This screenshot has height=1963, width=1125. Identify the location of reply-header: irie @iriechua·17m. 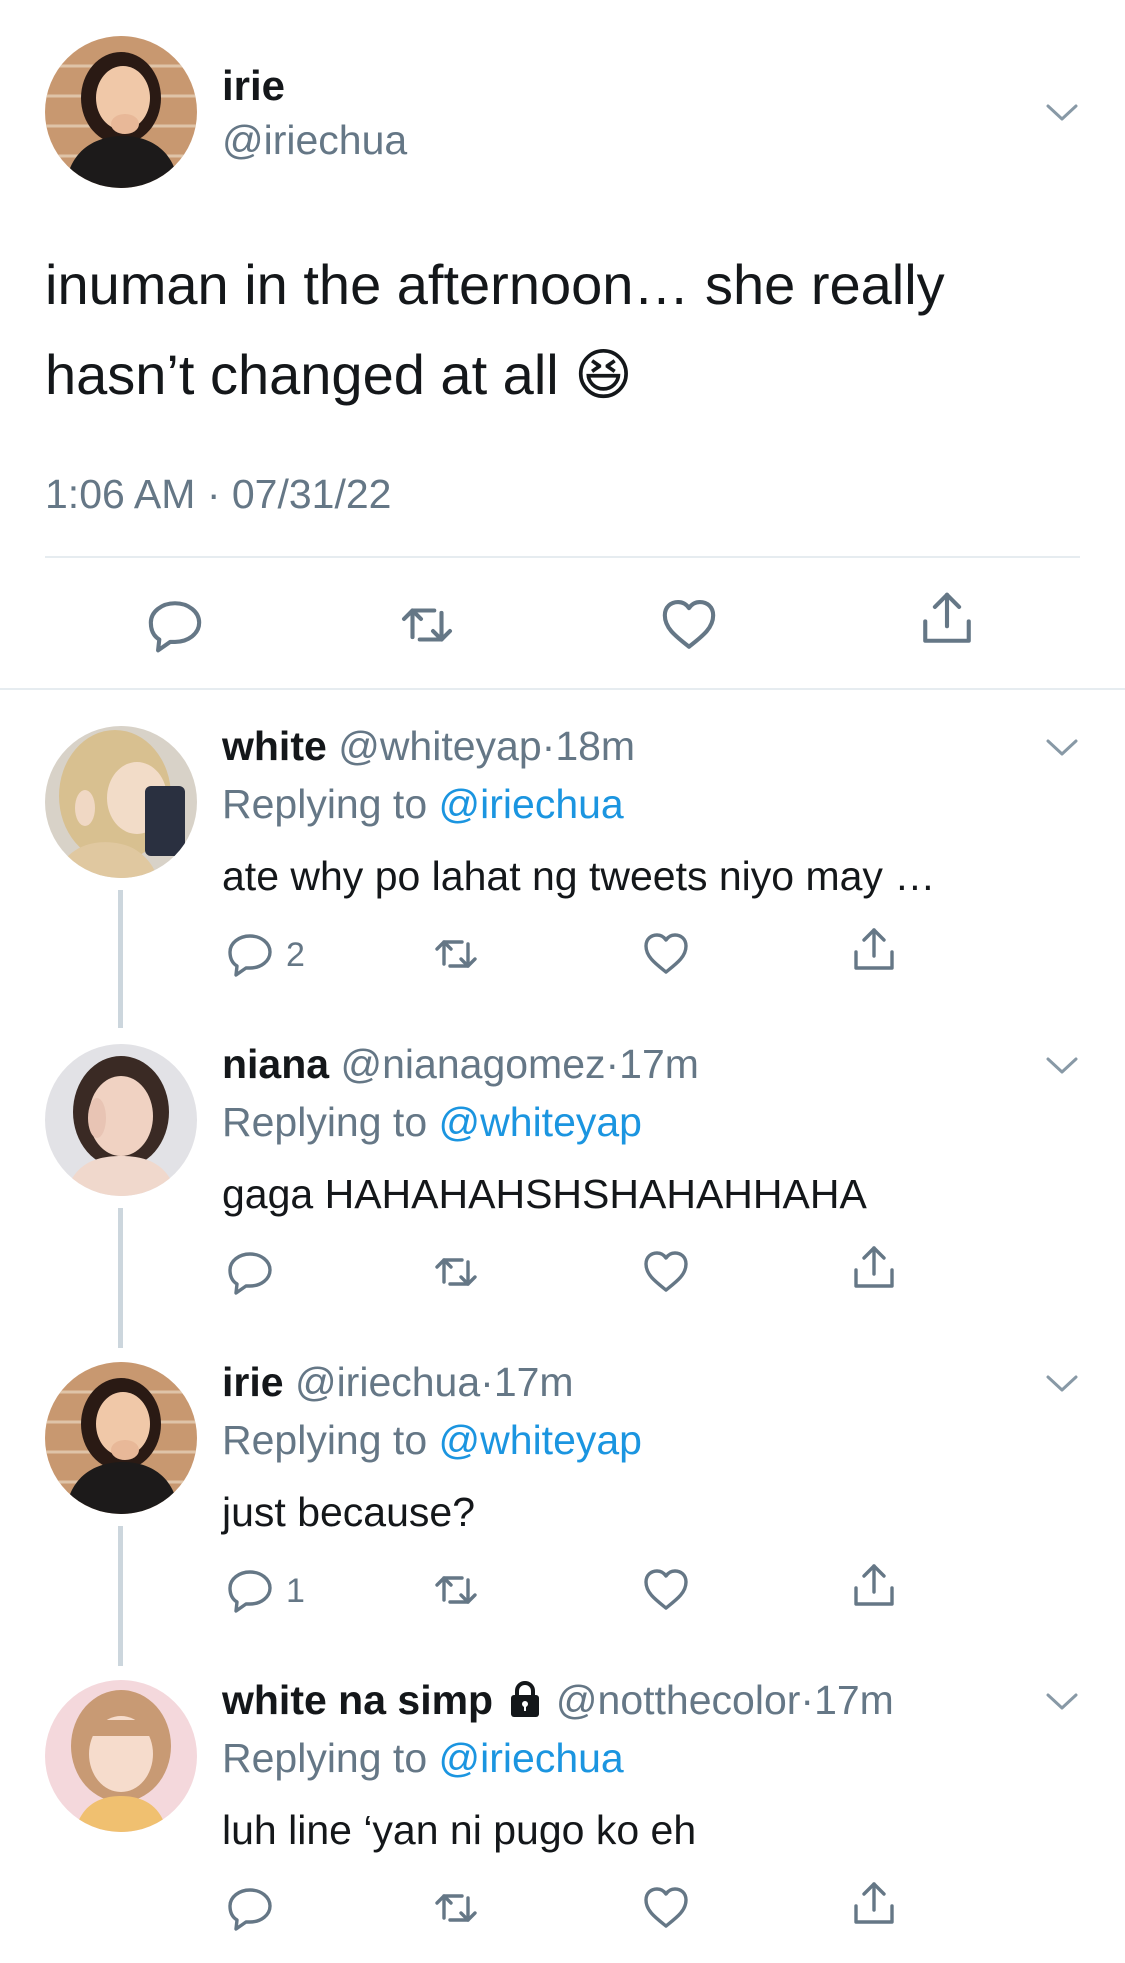
(398, 1382).